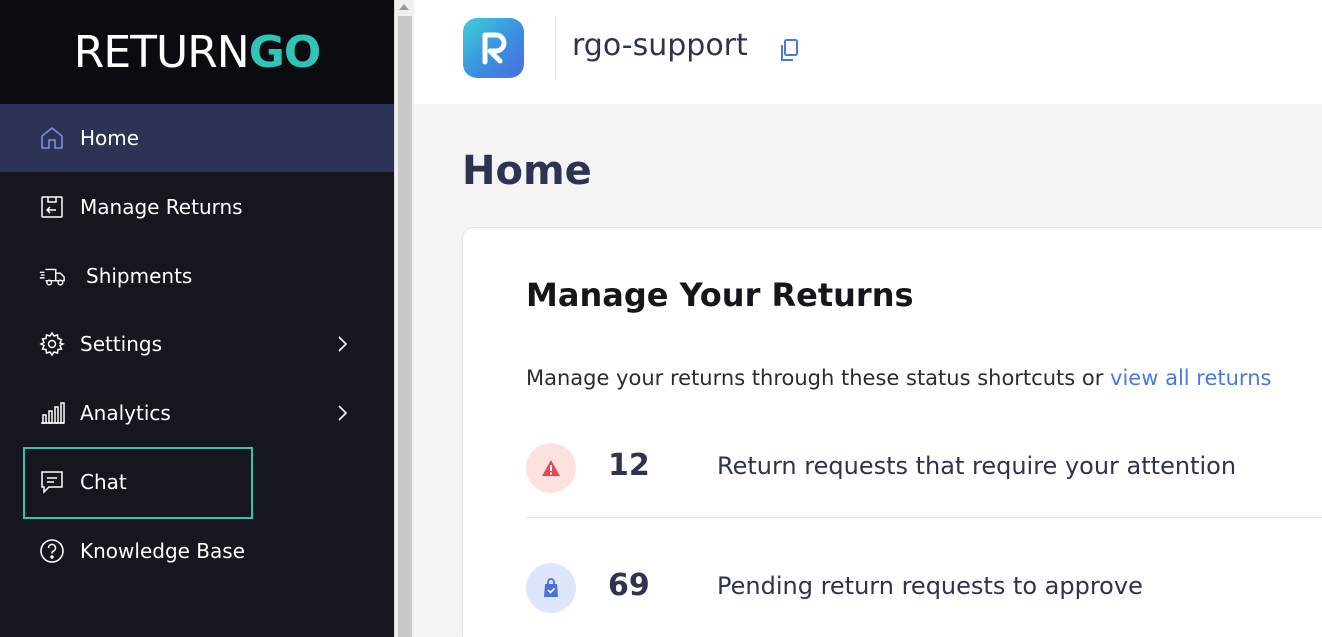 The width and height of the screenshot is (1322, 637). What do you see at coordinates (52, 413) in the screenshot?
I see `bar-chart-icon` at bounding box center [52, 413].